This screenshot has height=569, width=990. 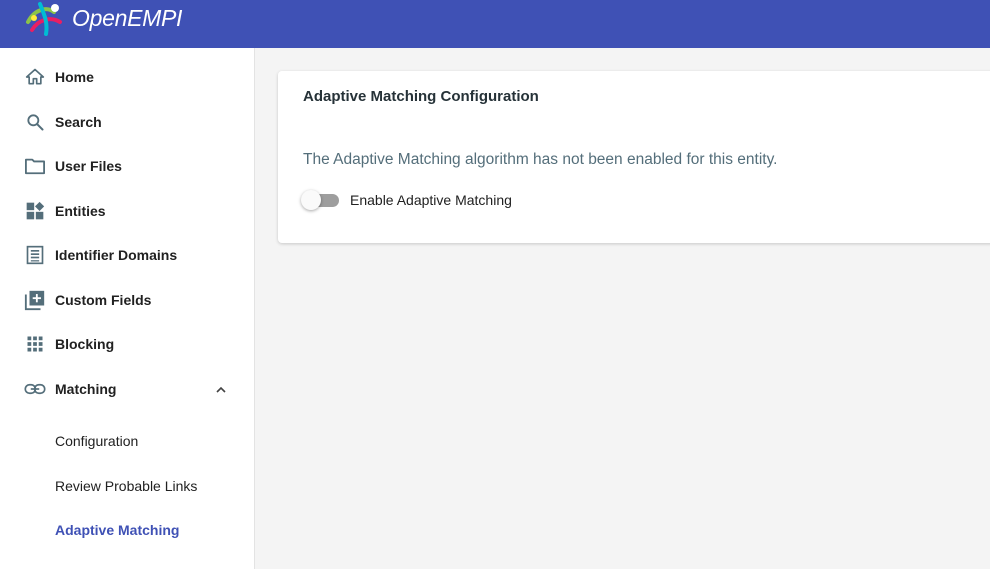 What do you see at coordinates (127, 389) in the screenshot?
I see `sidebar-item-matching: Matching` at bounding box center [127, 389].